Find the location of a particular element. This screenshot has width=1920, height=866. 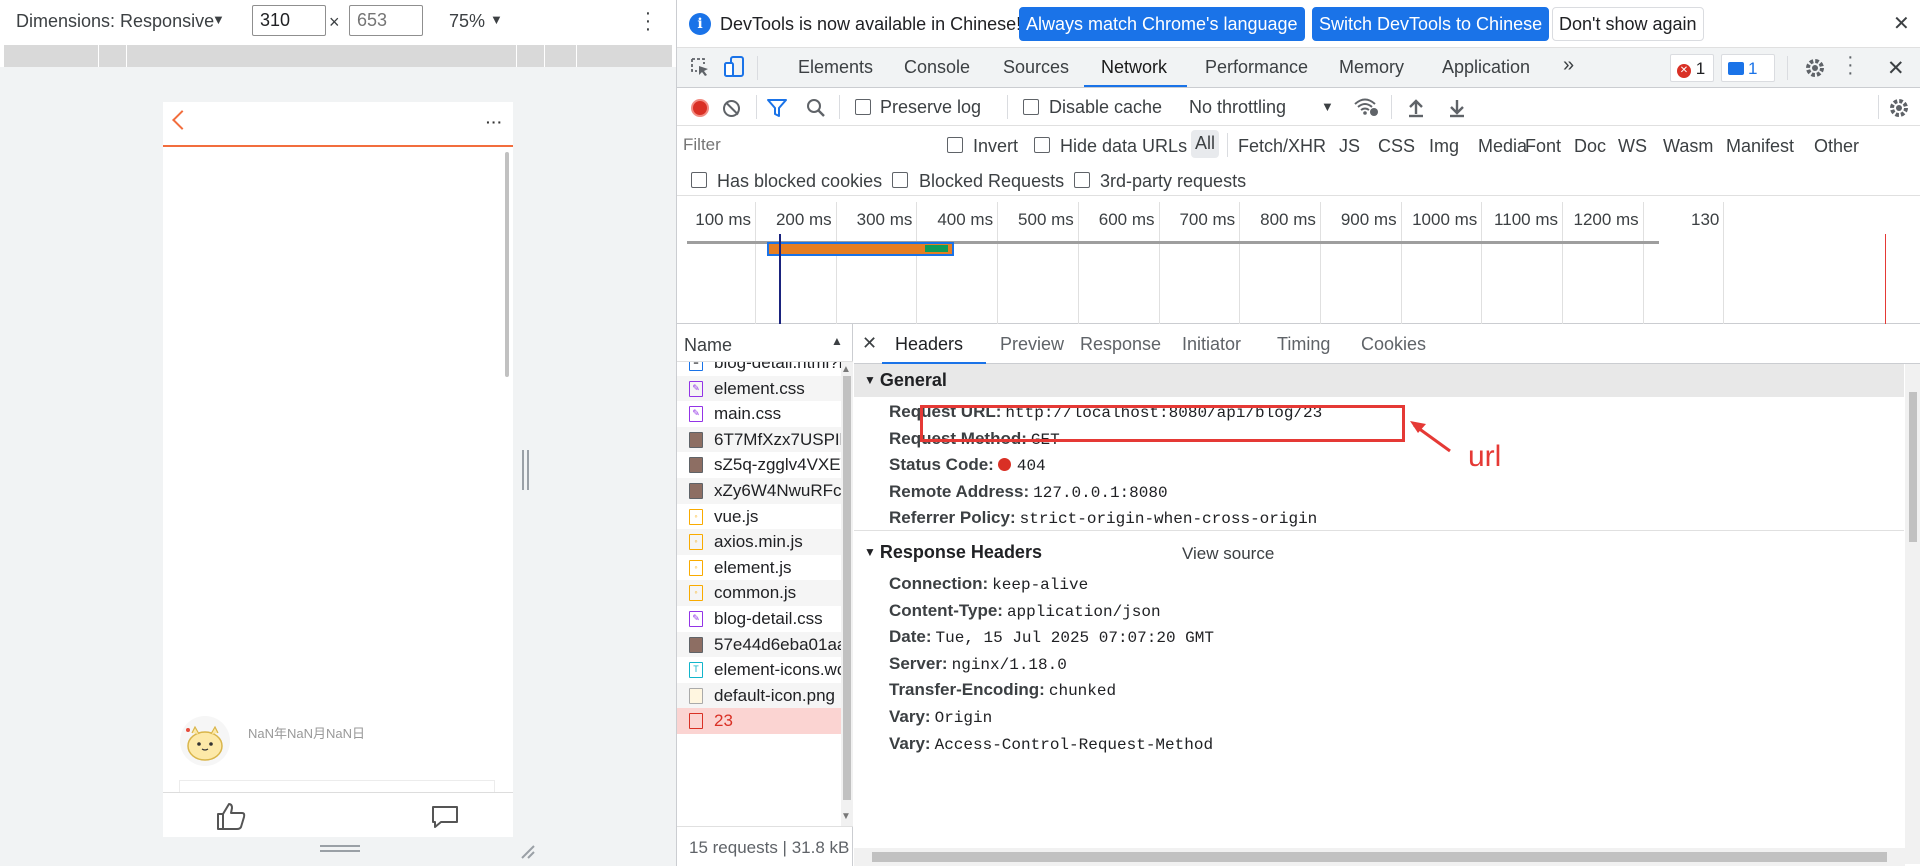

header-value: keep-alive is located at coordinates (1040, 585).